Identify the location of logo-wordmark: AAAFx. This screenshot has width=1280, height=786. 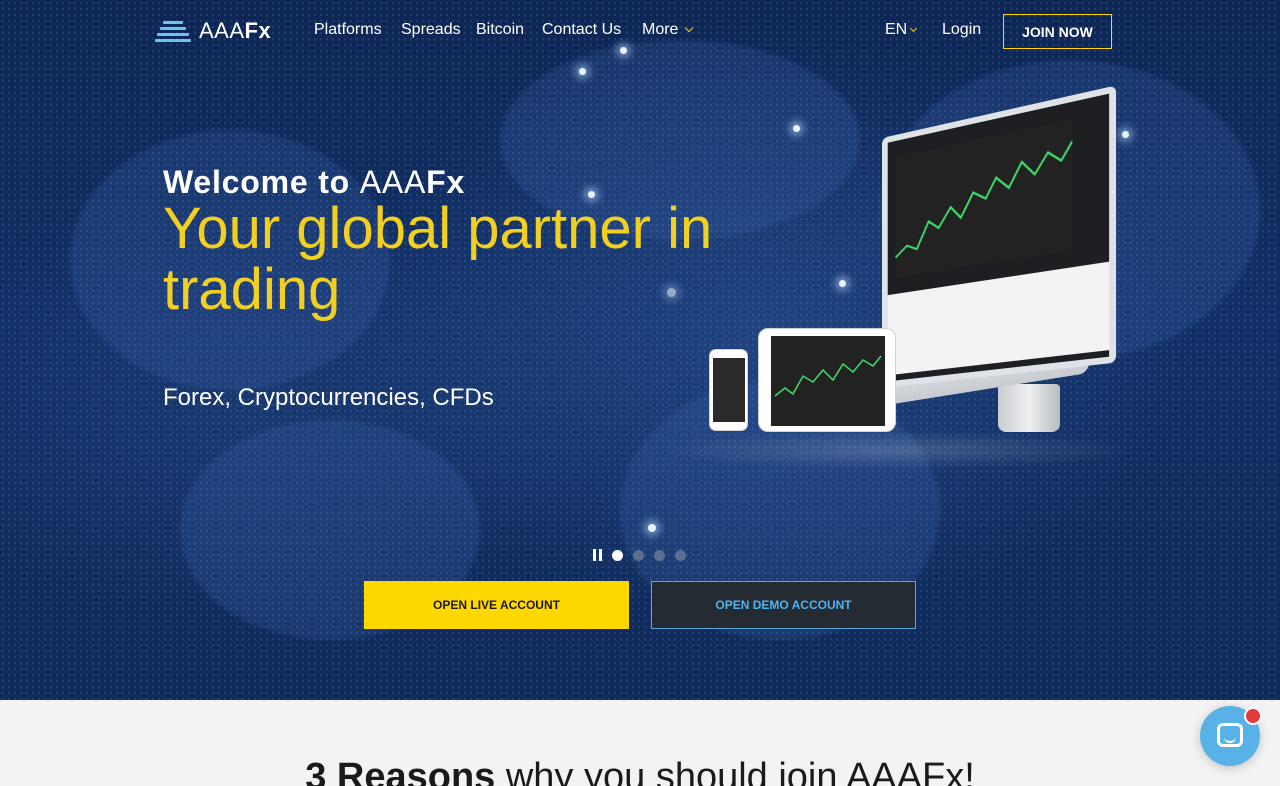
(235, 31).